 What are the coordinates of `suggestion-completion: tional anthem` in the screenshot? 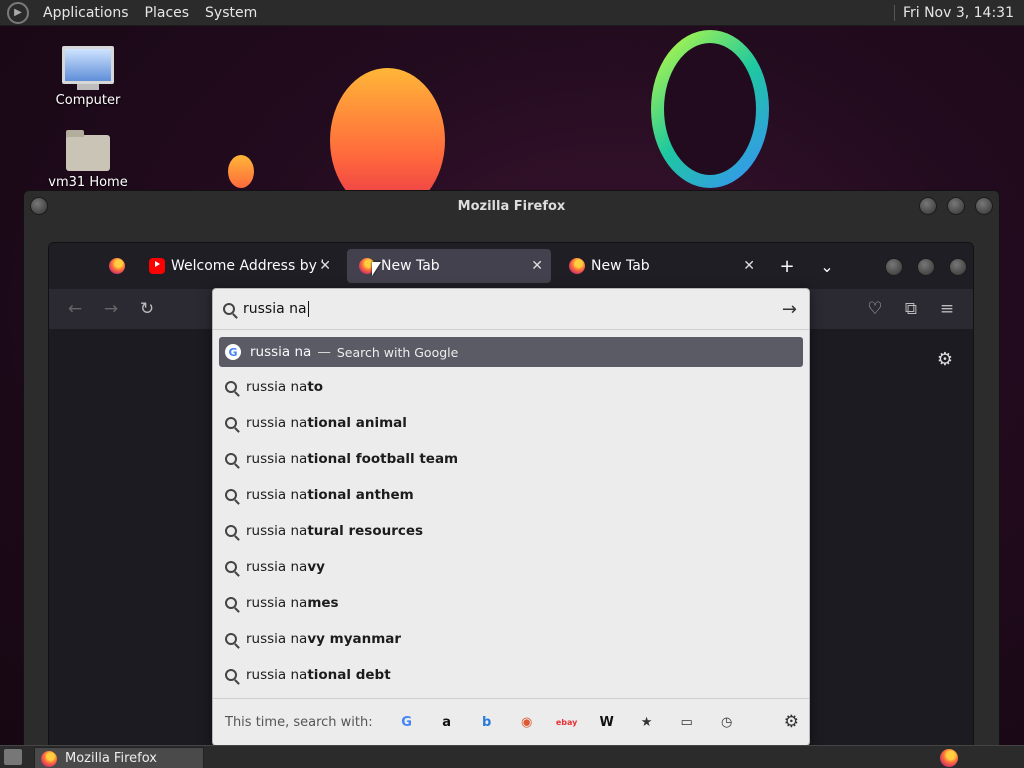 It's located at (360, 495).